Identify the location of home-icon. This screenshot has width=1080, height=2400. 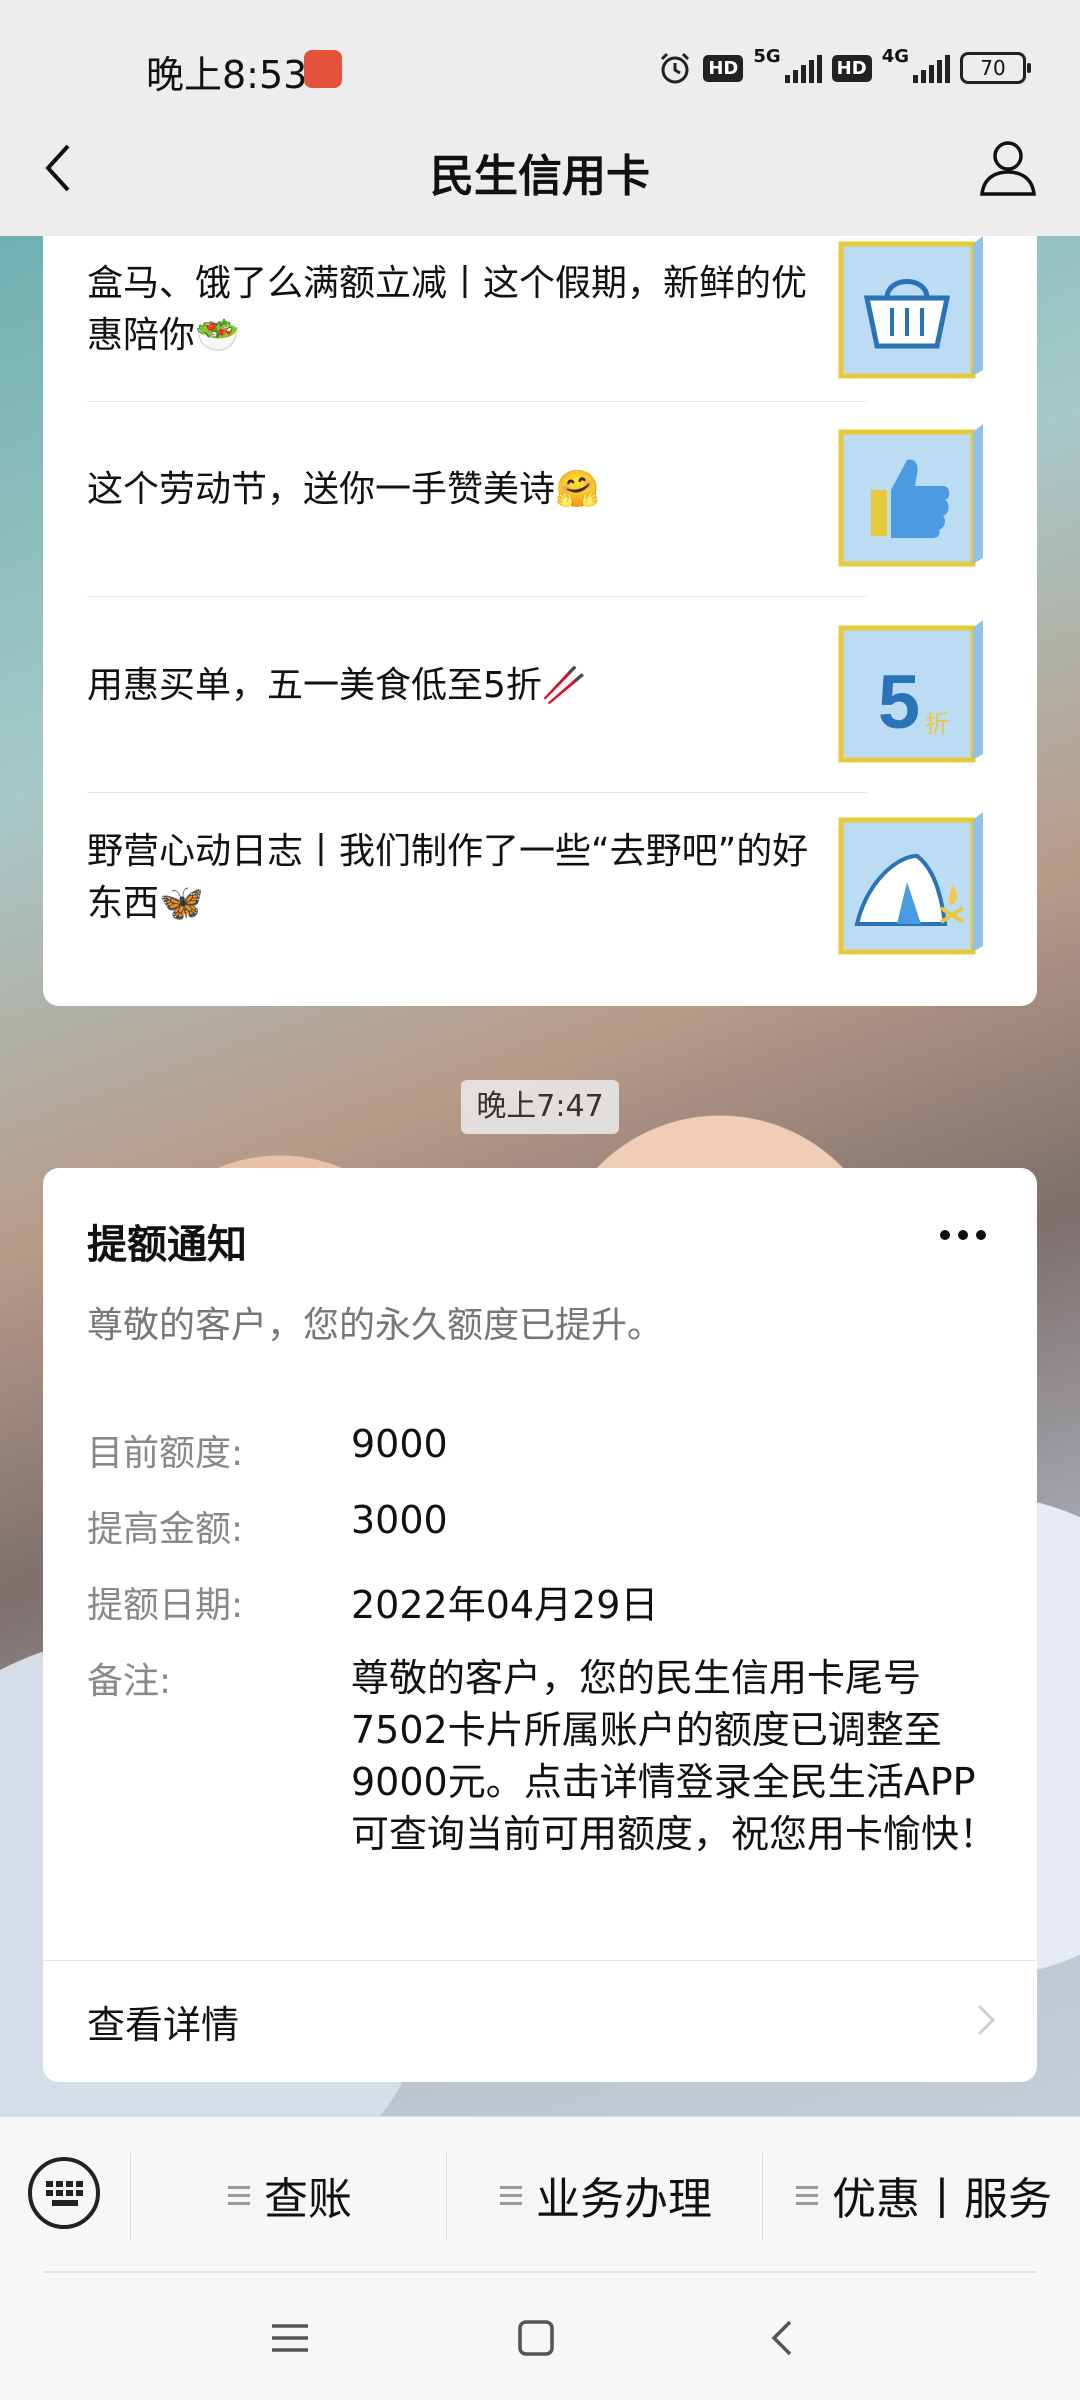
(536, 2338).